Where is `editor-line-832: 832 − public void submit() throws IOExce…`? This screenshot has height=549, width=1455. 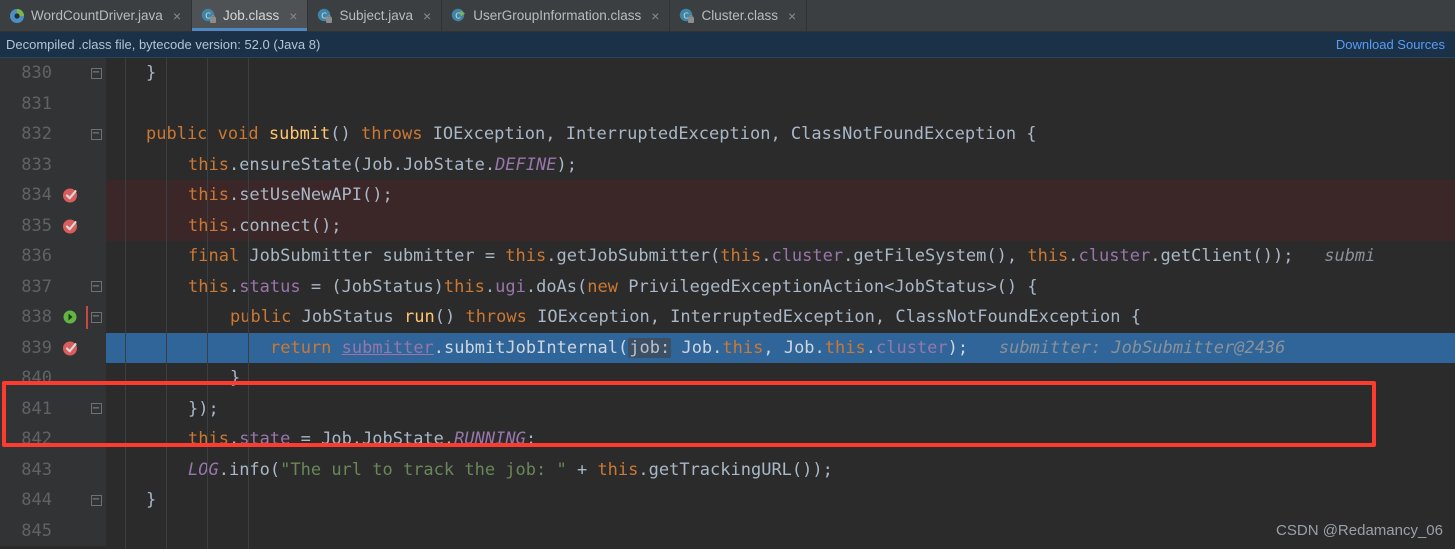 editor-line-832: 832 − public void submit() throws IOExce… is located at coordinates (727, 134).